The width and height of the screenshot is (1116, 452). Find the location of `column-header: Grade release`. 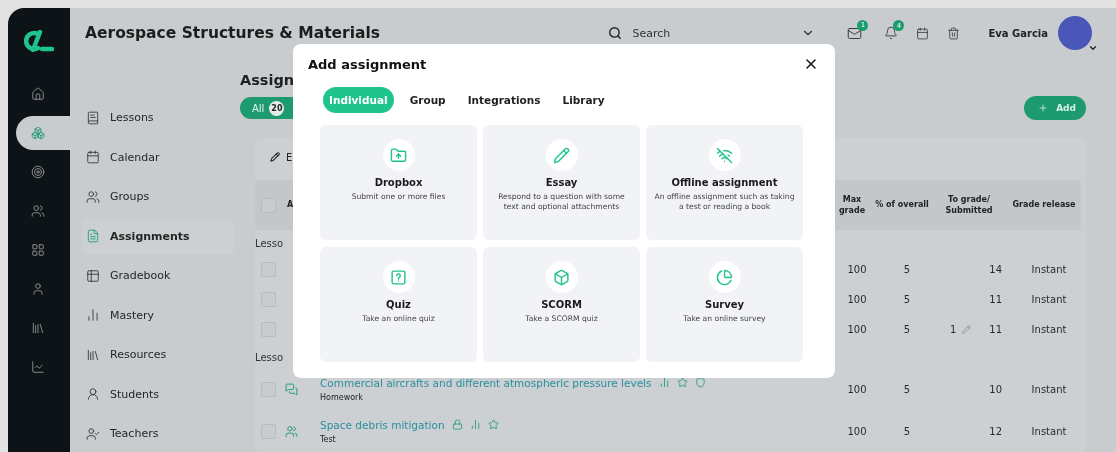

column-header: Grade release is located at coordinates (1044, 205).